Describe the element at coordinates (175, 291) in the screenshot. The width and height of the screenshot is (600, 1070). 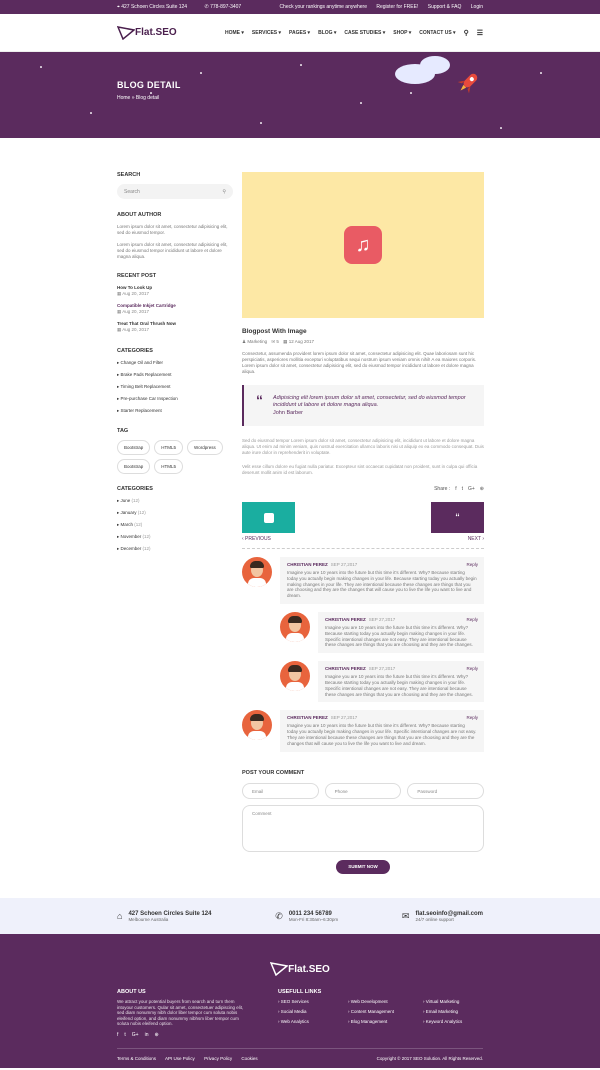
I see `recent-post: How To Look Up ▦ Aug 20, 2017` at that location.